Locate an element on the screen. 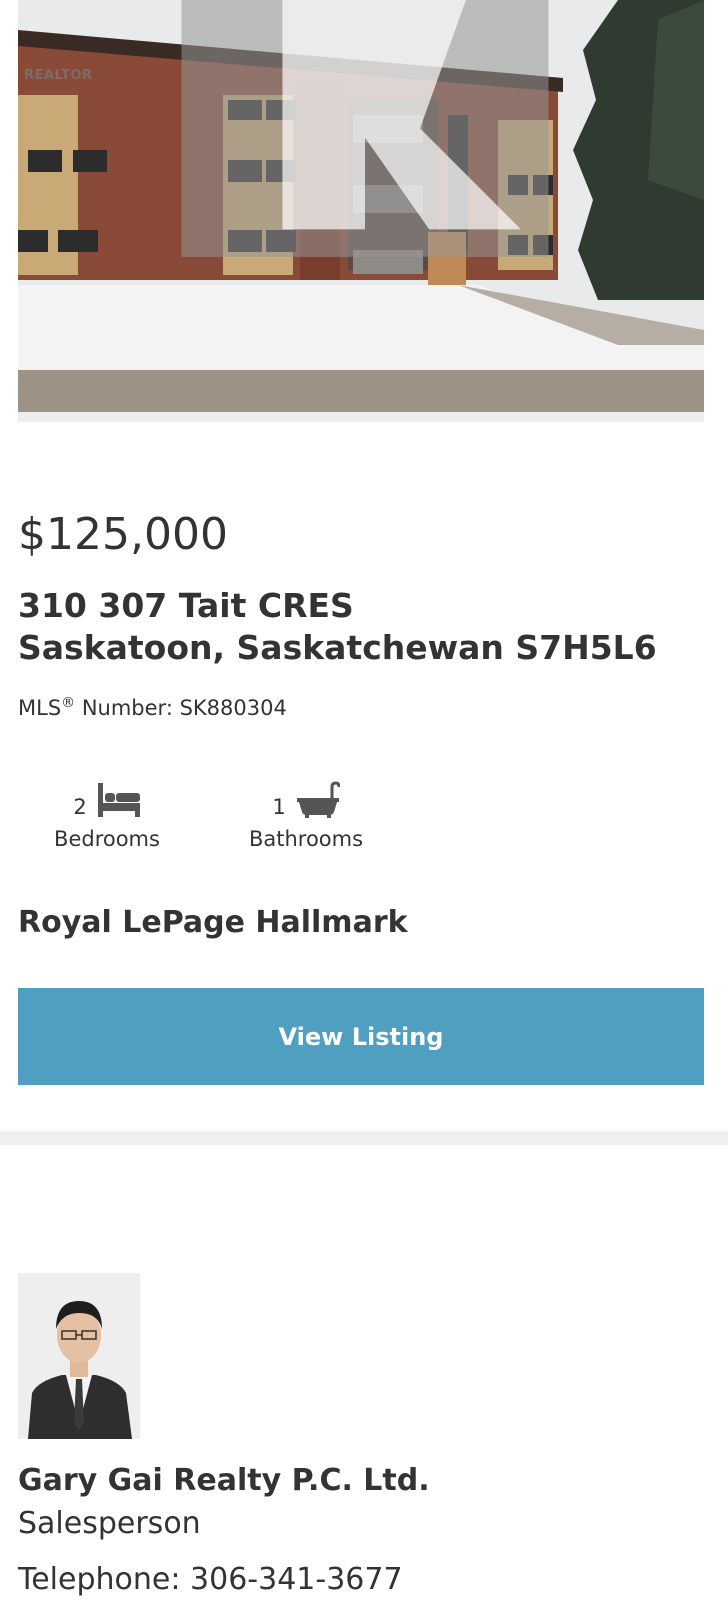  realtor-logo-icon is located at coordinates (365, 128).